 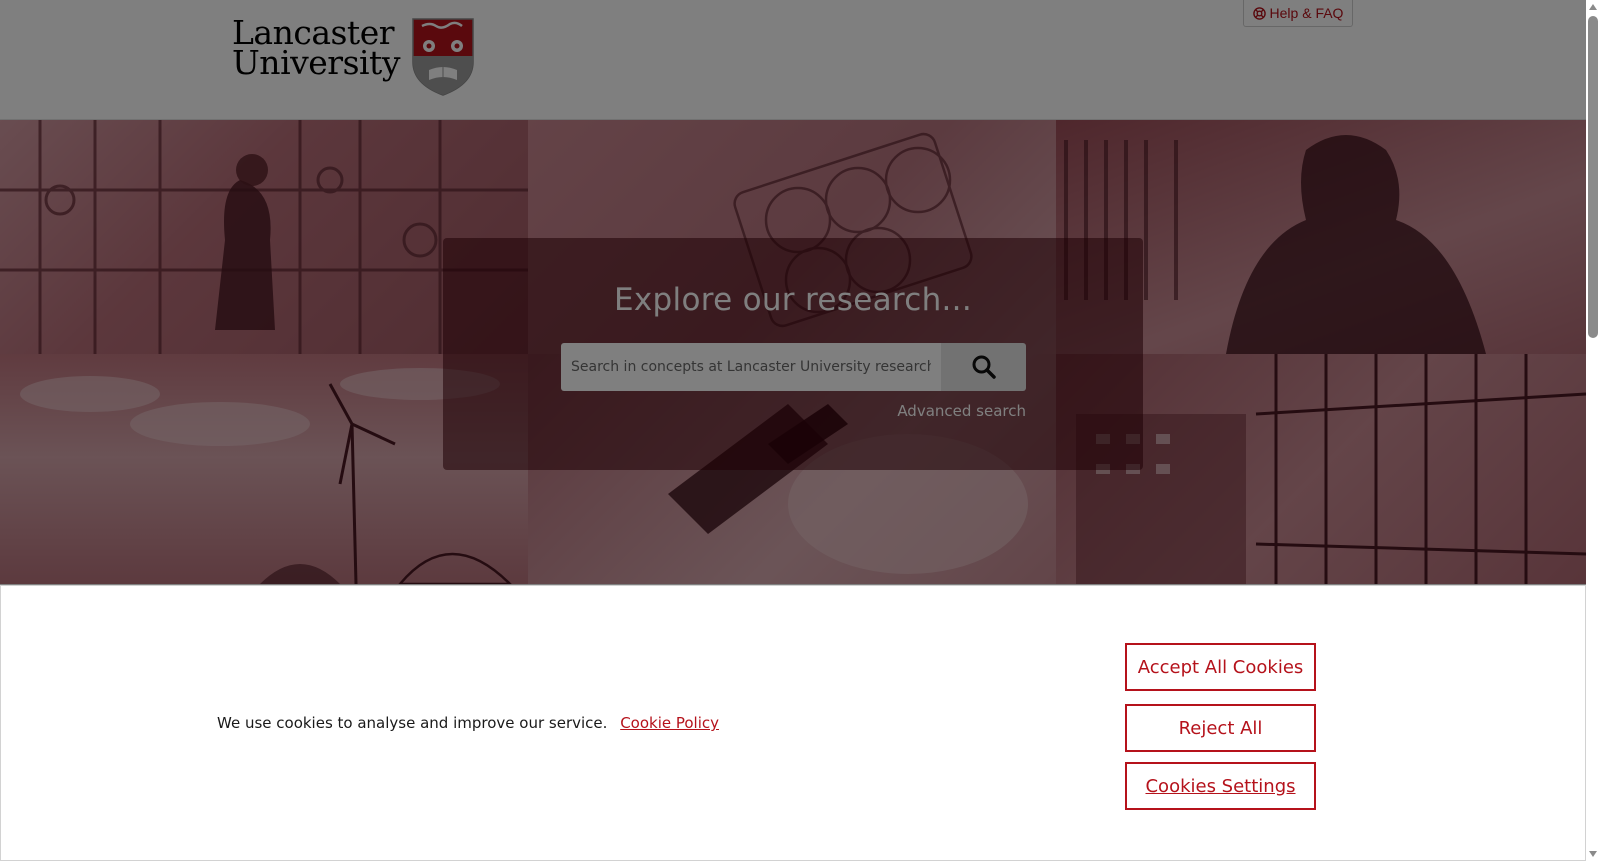 What do you see at coordinates (1593, 854) in the screenshot?
I see `scroll-down-arrow-icon` at bounding box center [1593, 854].